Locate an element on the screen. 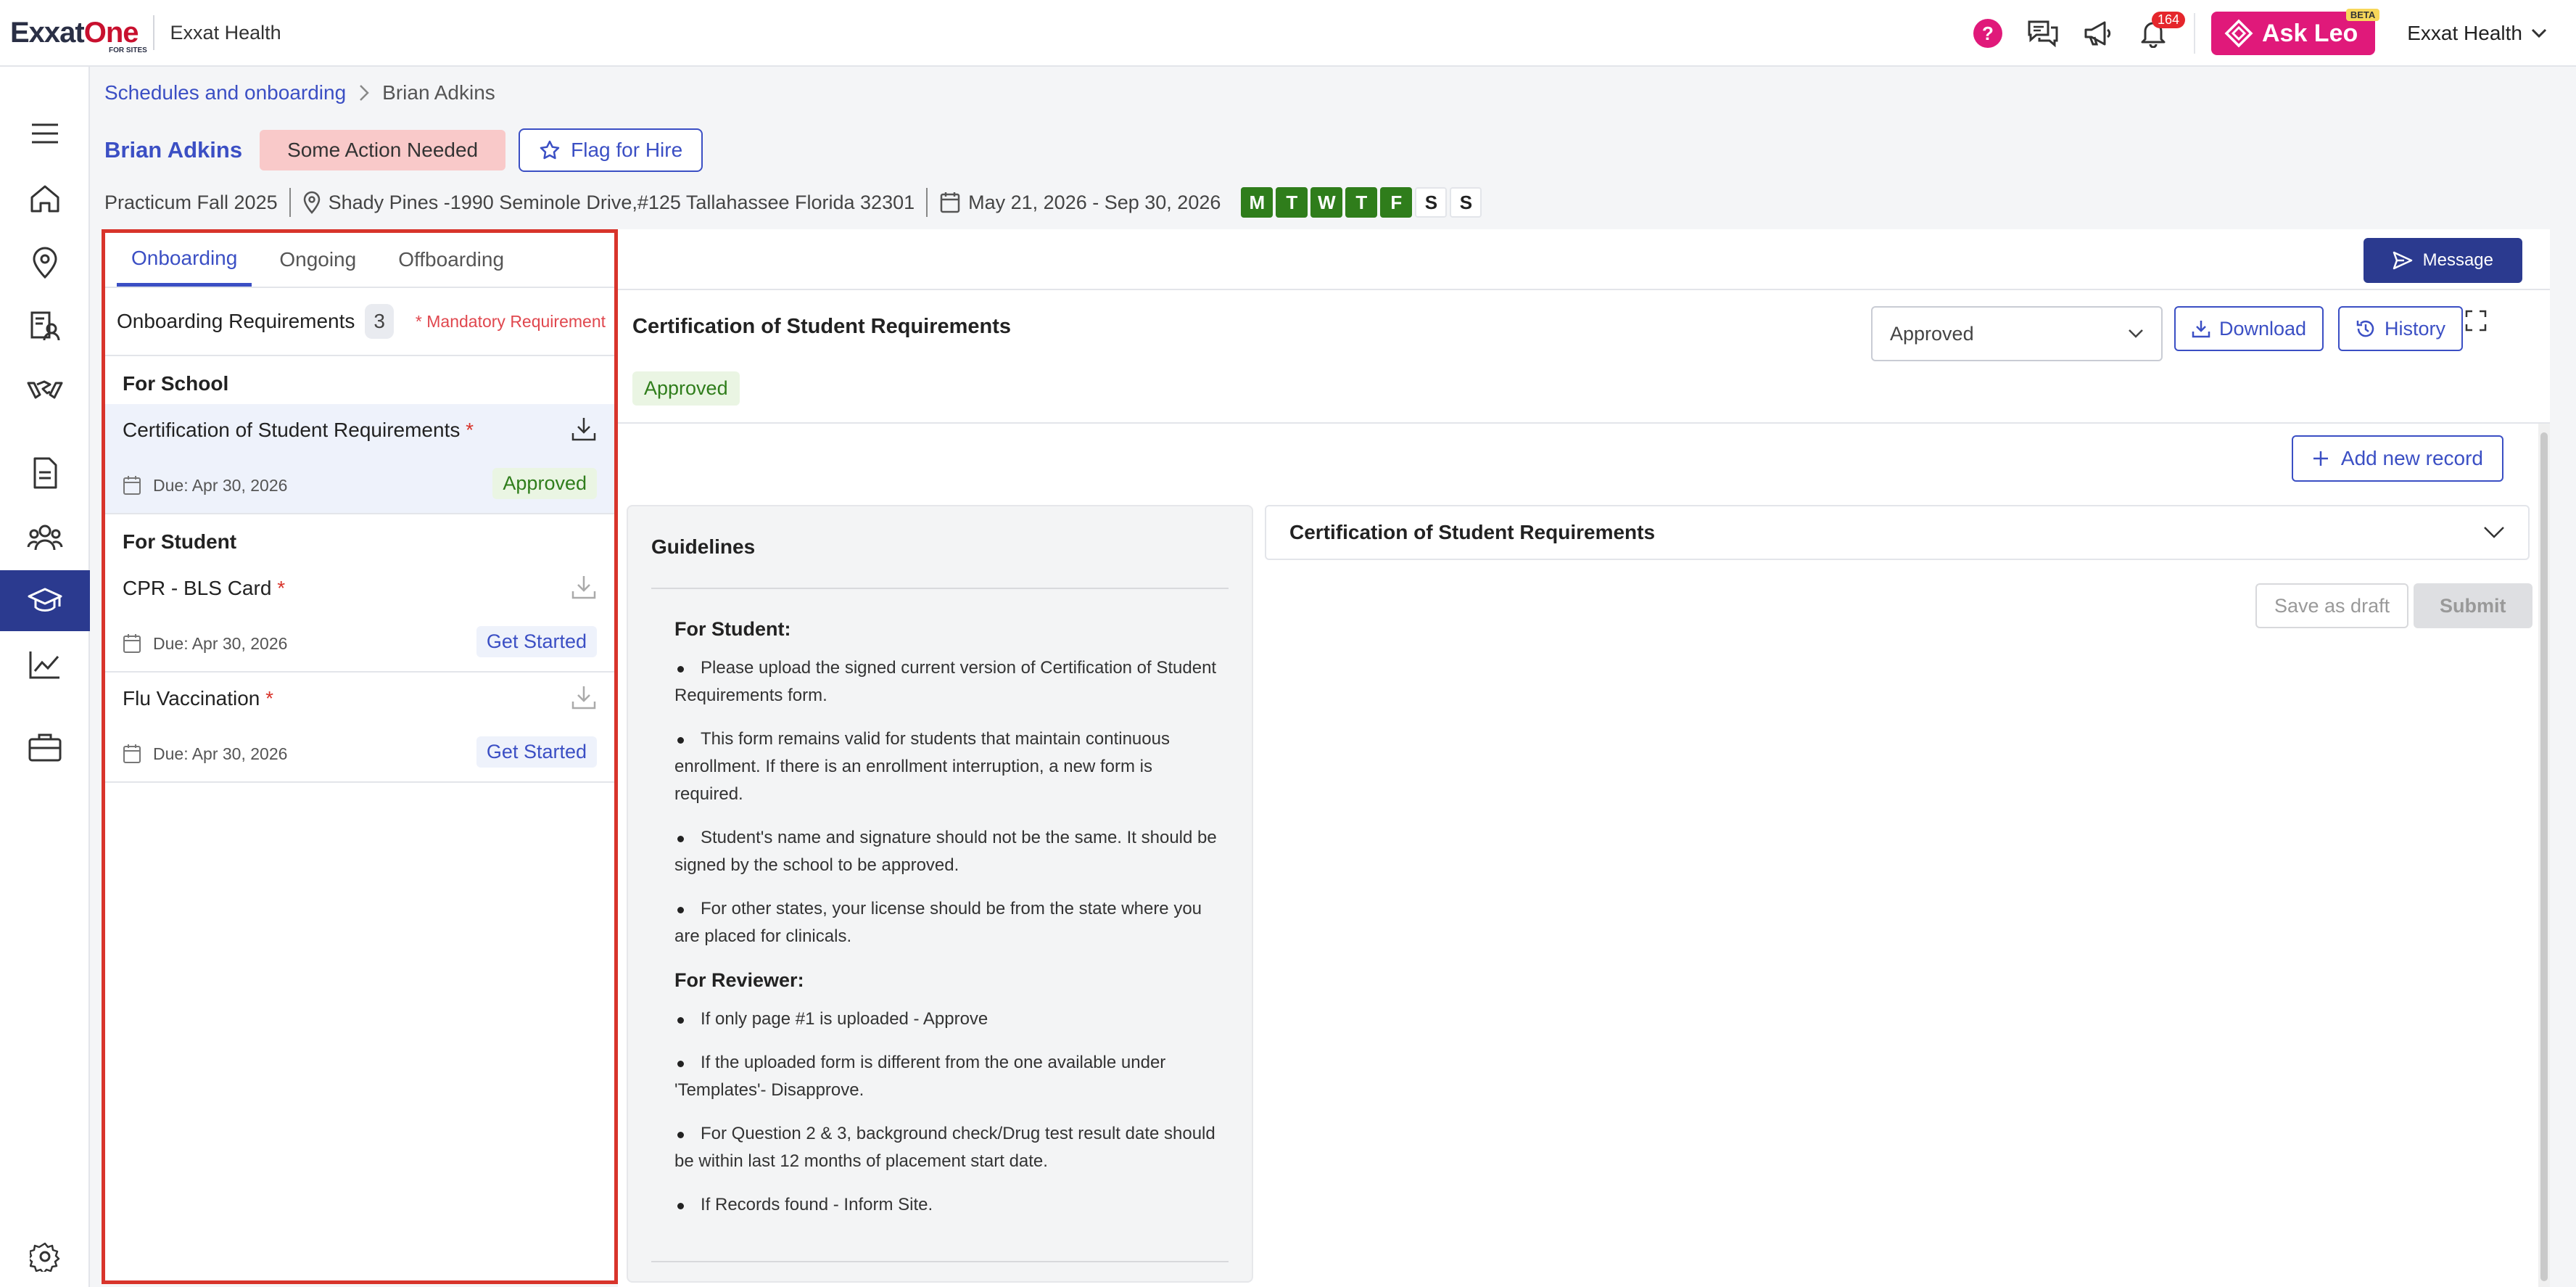 The height and width of the screenshot is (1287, 2576). history-label: History is located at coordinates (2415, 328).